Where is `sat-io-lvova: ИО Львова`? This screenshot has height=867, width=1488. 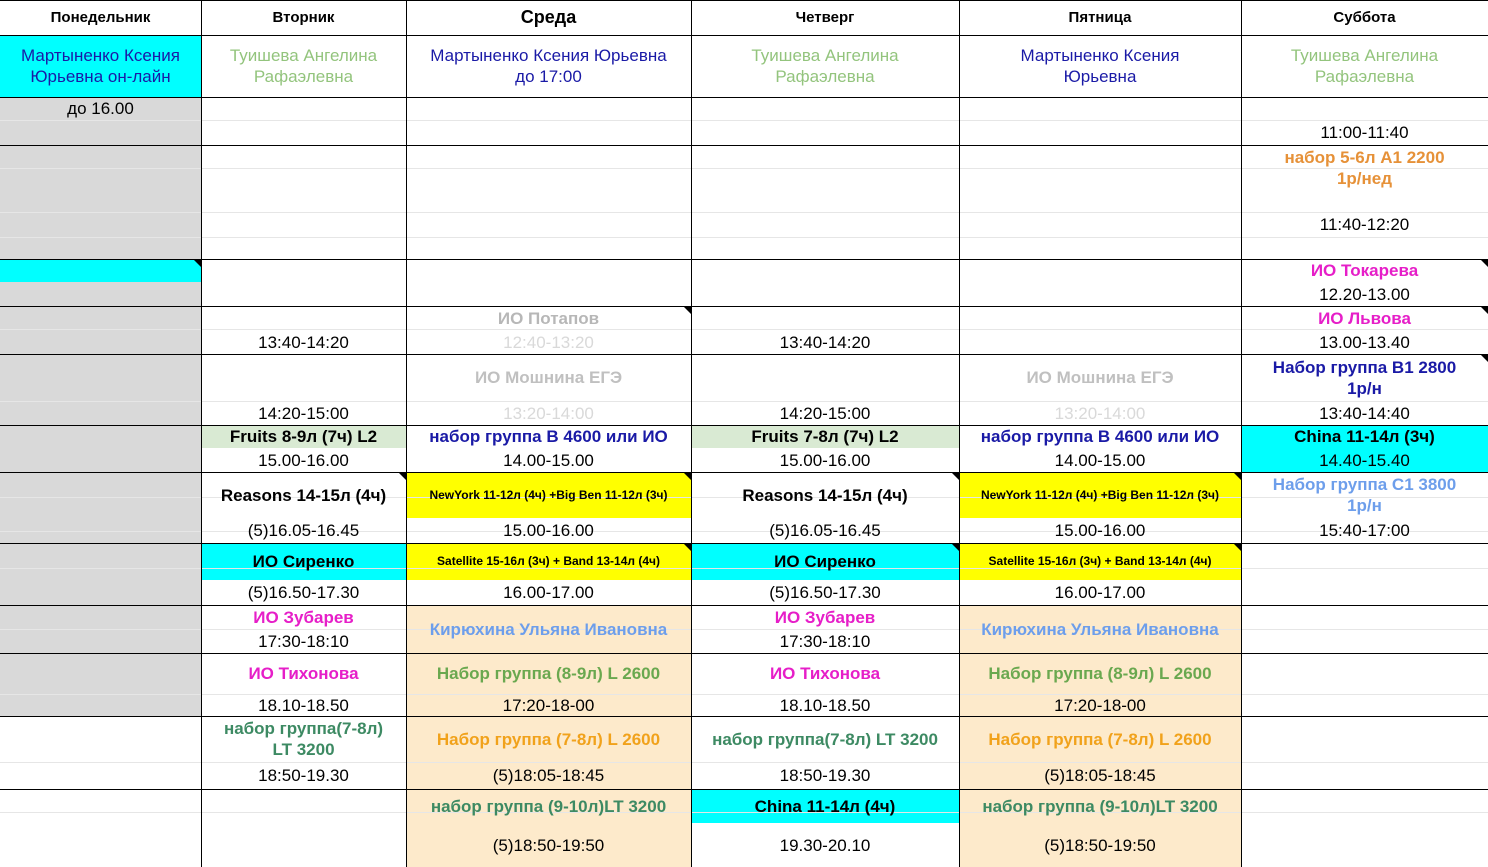 sat-io-lvova: ИО Львова is located at coordinates (1364, 318).